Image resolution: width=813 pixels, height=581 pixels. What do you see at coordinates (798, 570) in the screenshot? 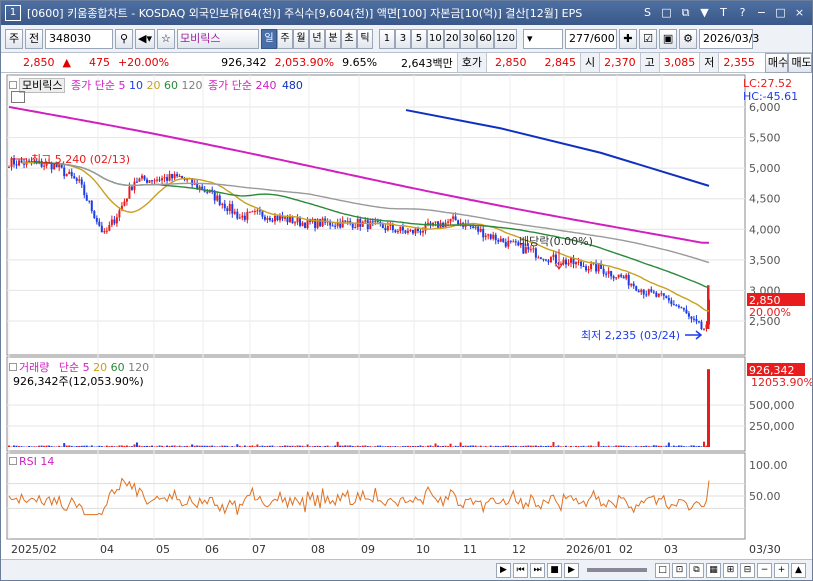
I see `up-icon: ▲` at bounding box center [798, 570].